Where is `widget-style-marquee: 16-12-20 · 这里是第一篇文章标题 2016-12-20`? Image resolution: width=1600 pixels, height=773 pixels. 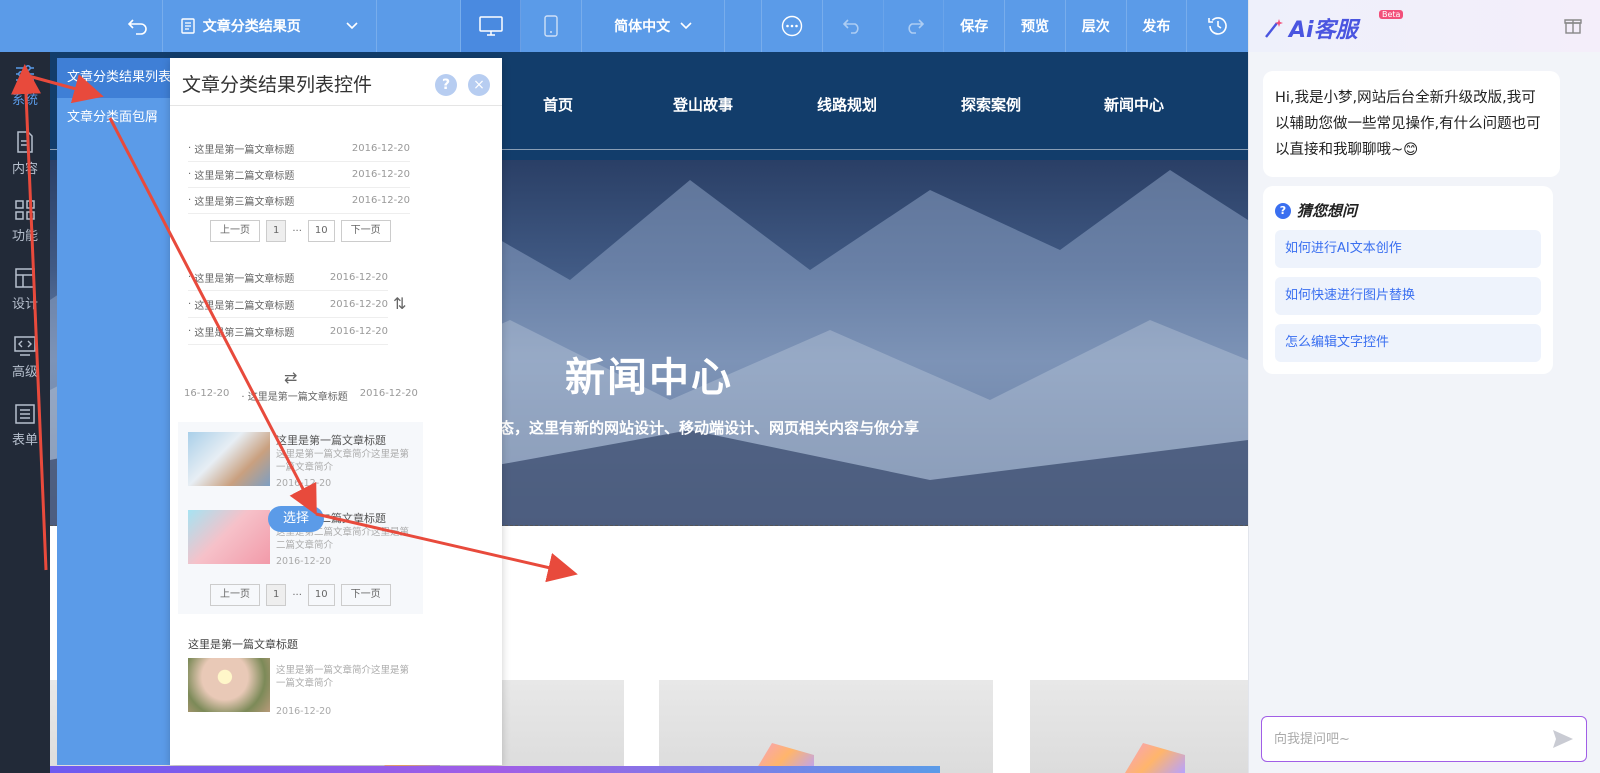 widget-style-marquee: 16-12-20 · 这里是第一篇文章标题 2016-12-20 is located at coordinates (301, 395).